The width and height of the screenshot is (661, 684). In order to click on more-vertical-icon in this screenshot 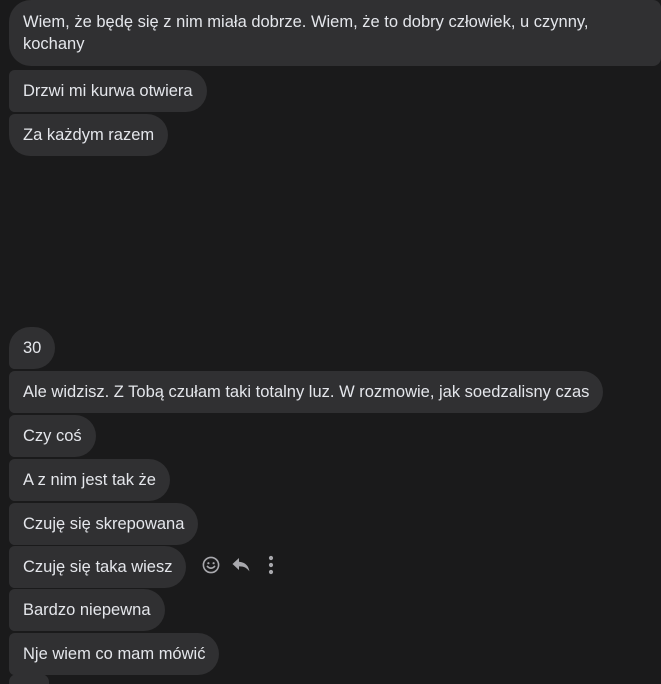, I will do `click(271, 565)`.